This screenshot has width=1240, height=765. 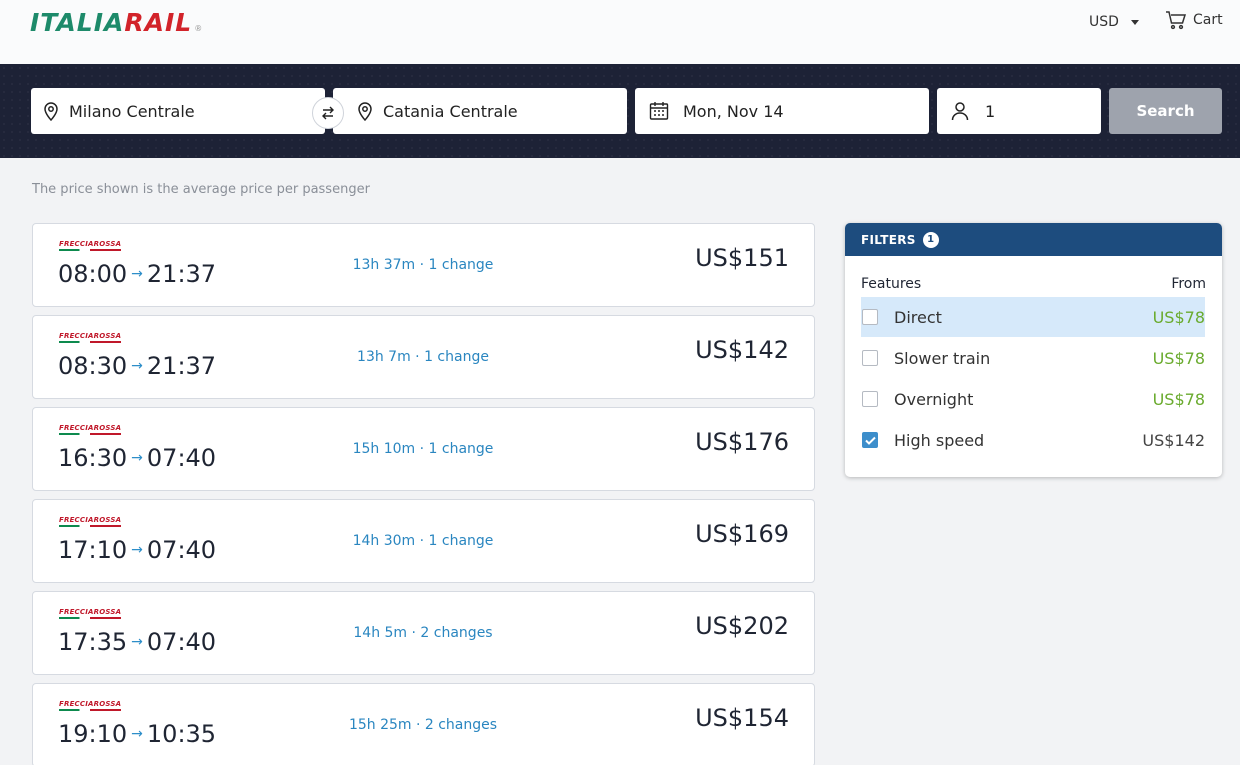 I want to click on features-column-label: Features, so click(x=891, y=284).